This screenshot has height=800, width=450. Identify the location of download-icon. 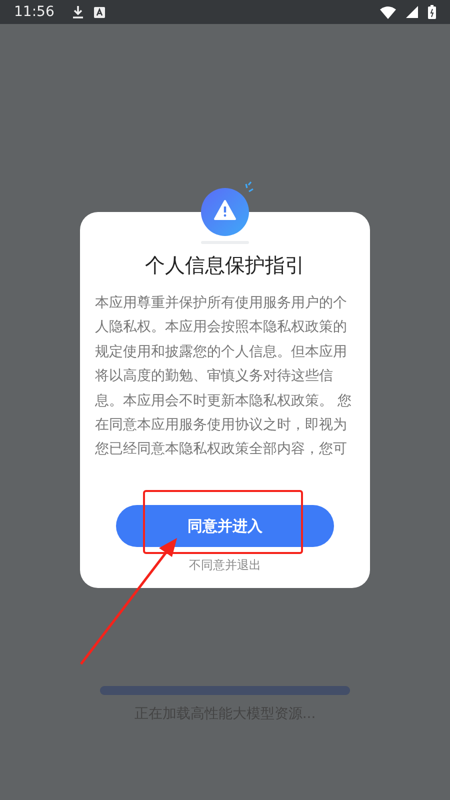
(78, 12).